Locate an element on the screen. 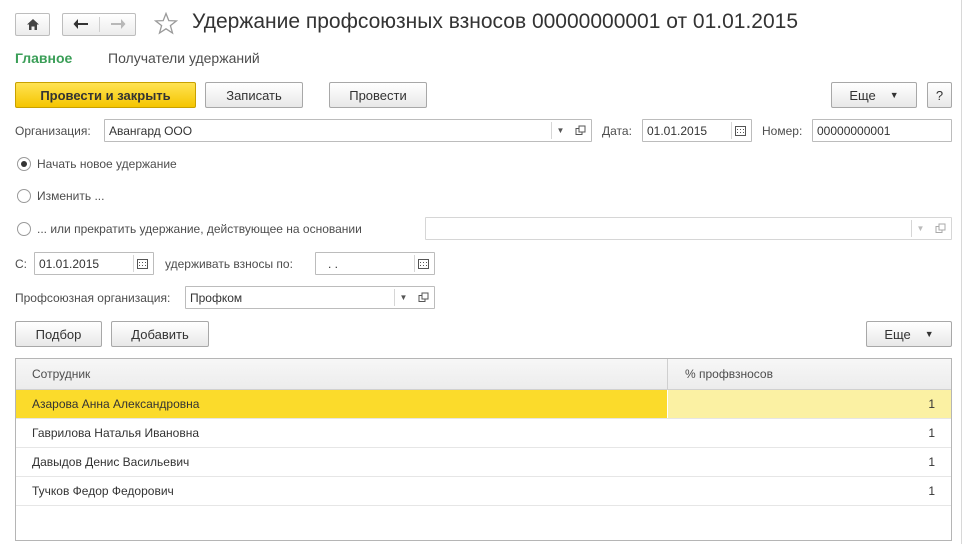 The image size is (980, 544). pick-button: Подбор is located at coordinates (58, 334).